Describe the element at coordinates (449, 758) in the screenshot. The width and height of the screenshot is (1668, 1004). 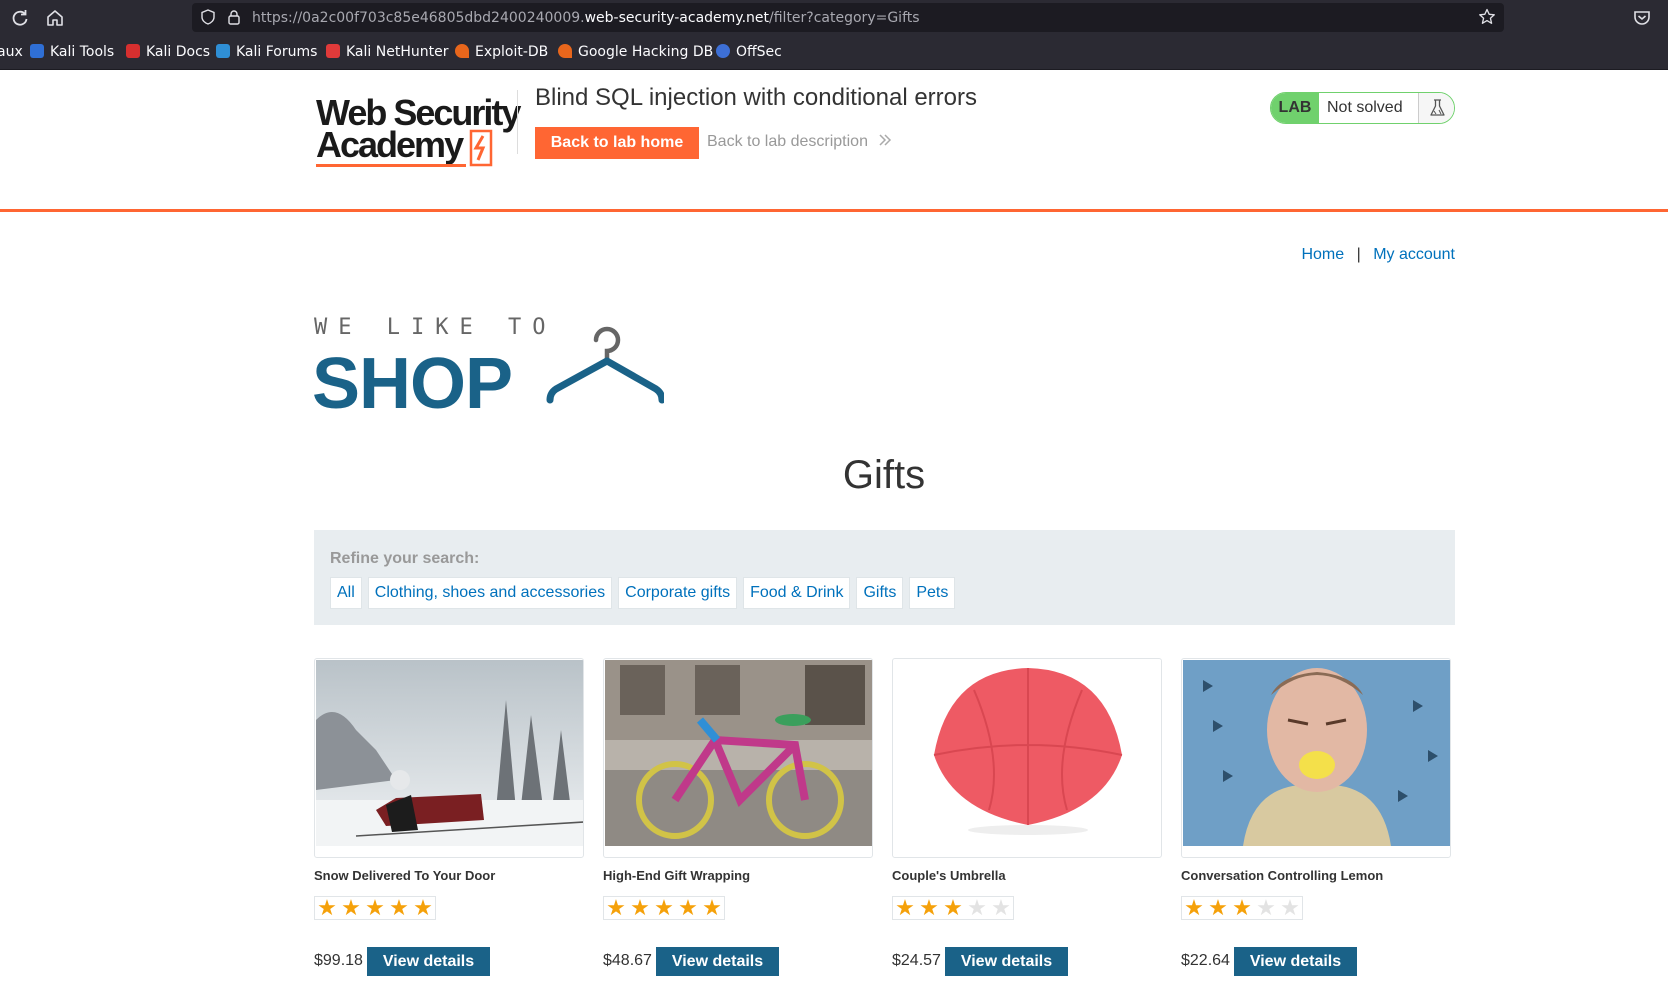
I see `product-image-snow-train` at that location.